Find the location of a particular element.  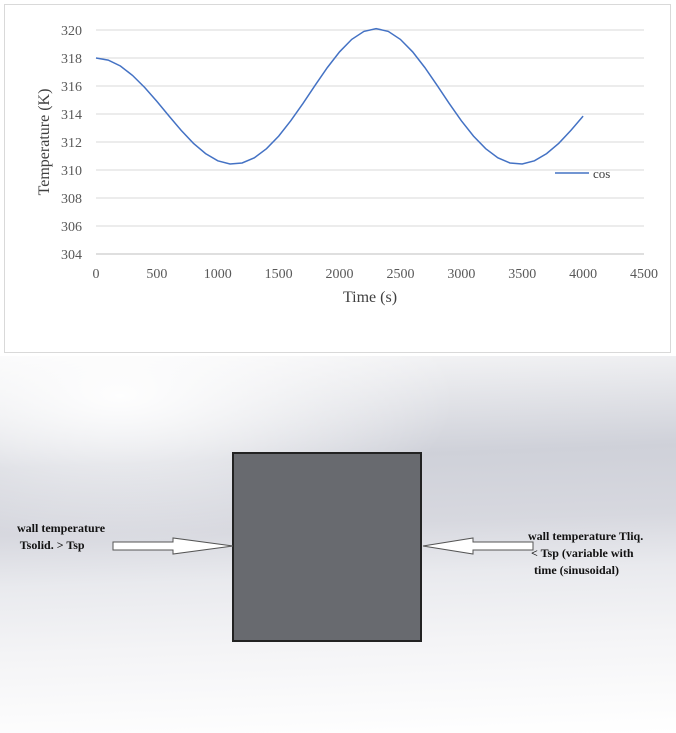

x-axis-title: Time (s) is located at coordinates (370, 297).